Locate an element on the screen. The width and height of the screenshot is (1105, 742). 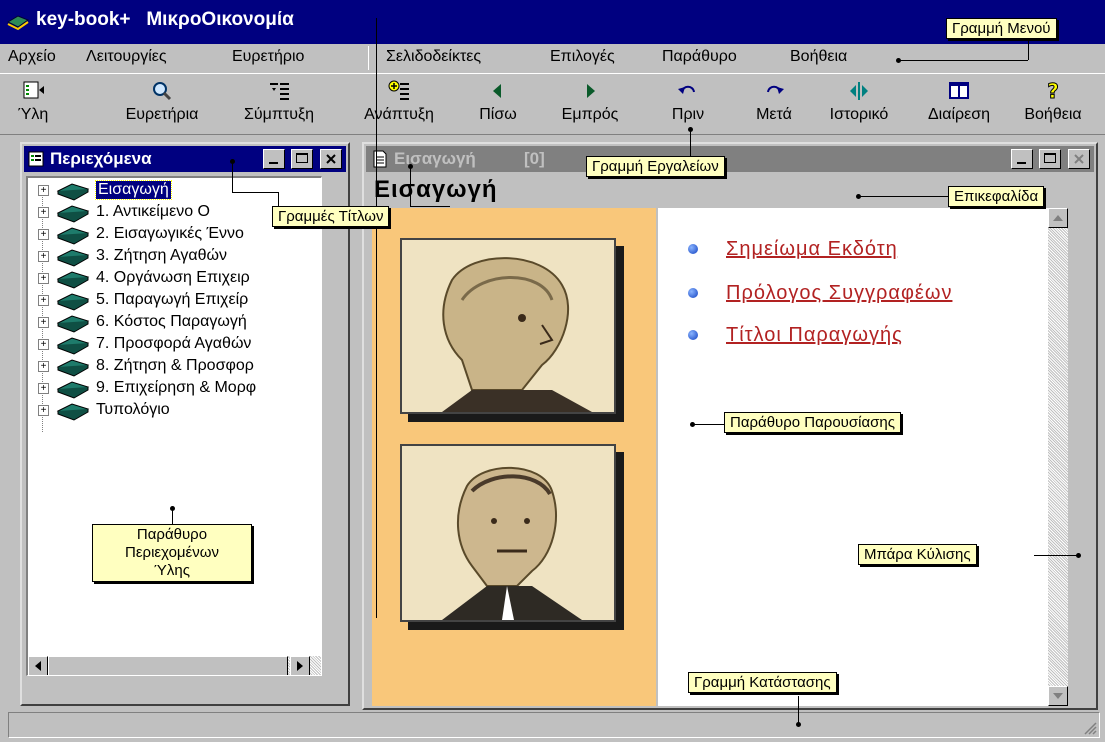
callout-contents-line-2: Περιεχομένων is located at coordinates (172, 552).